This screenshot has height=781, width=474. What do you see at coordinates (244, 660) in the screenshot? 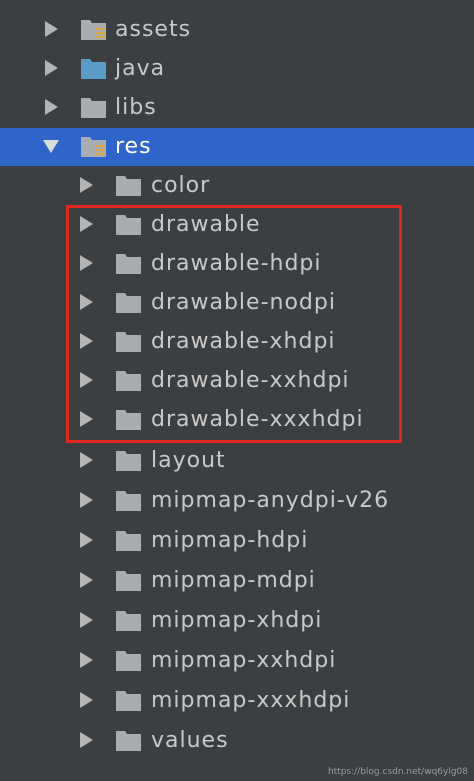
I see `tree-item-label: mipmap-xxhdpi` at bounding box center [244, 660].